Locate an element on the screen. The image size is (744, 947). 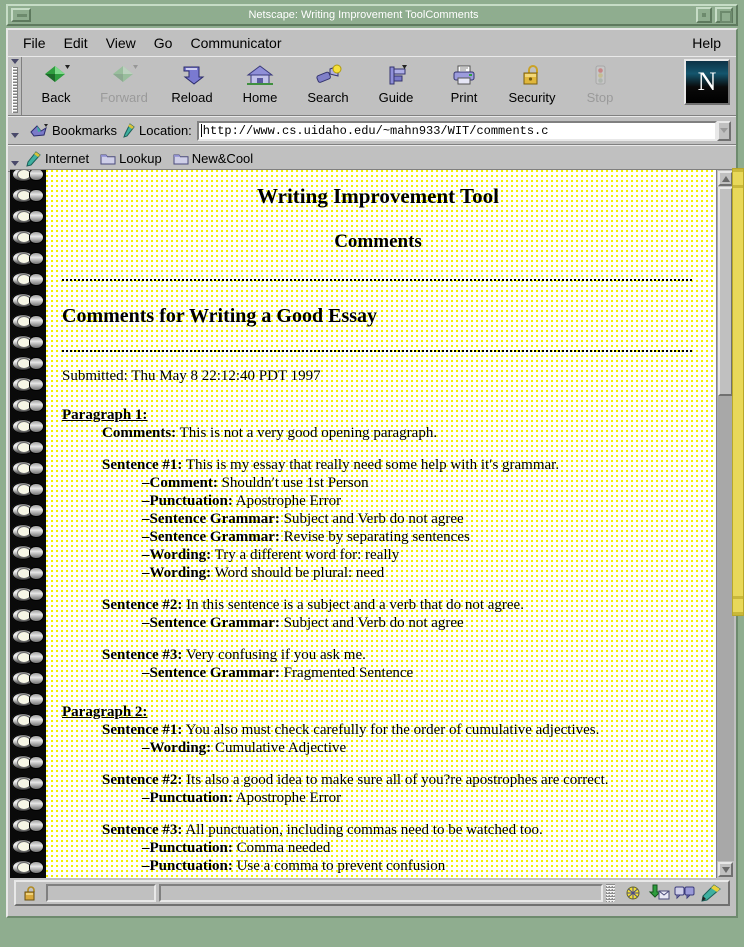
forward-arrow-icon is located at coordinates (124, 75).